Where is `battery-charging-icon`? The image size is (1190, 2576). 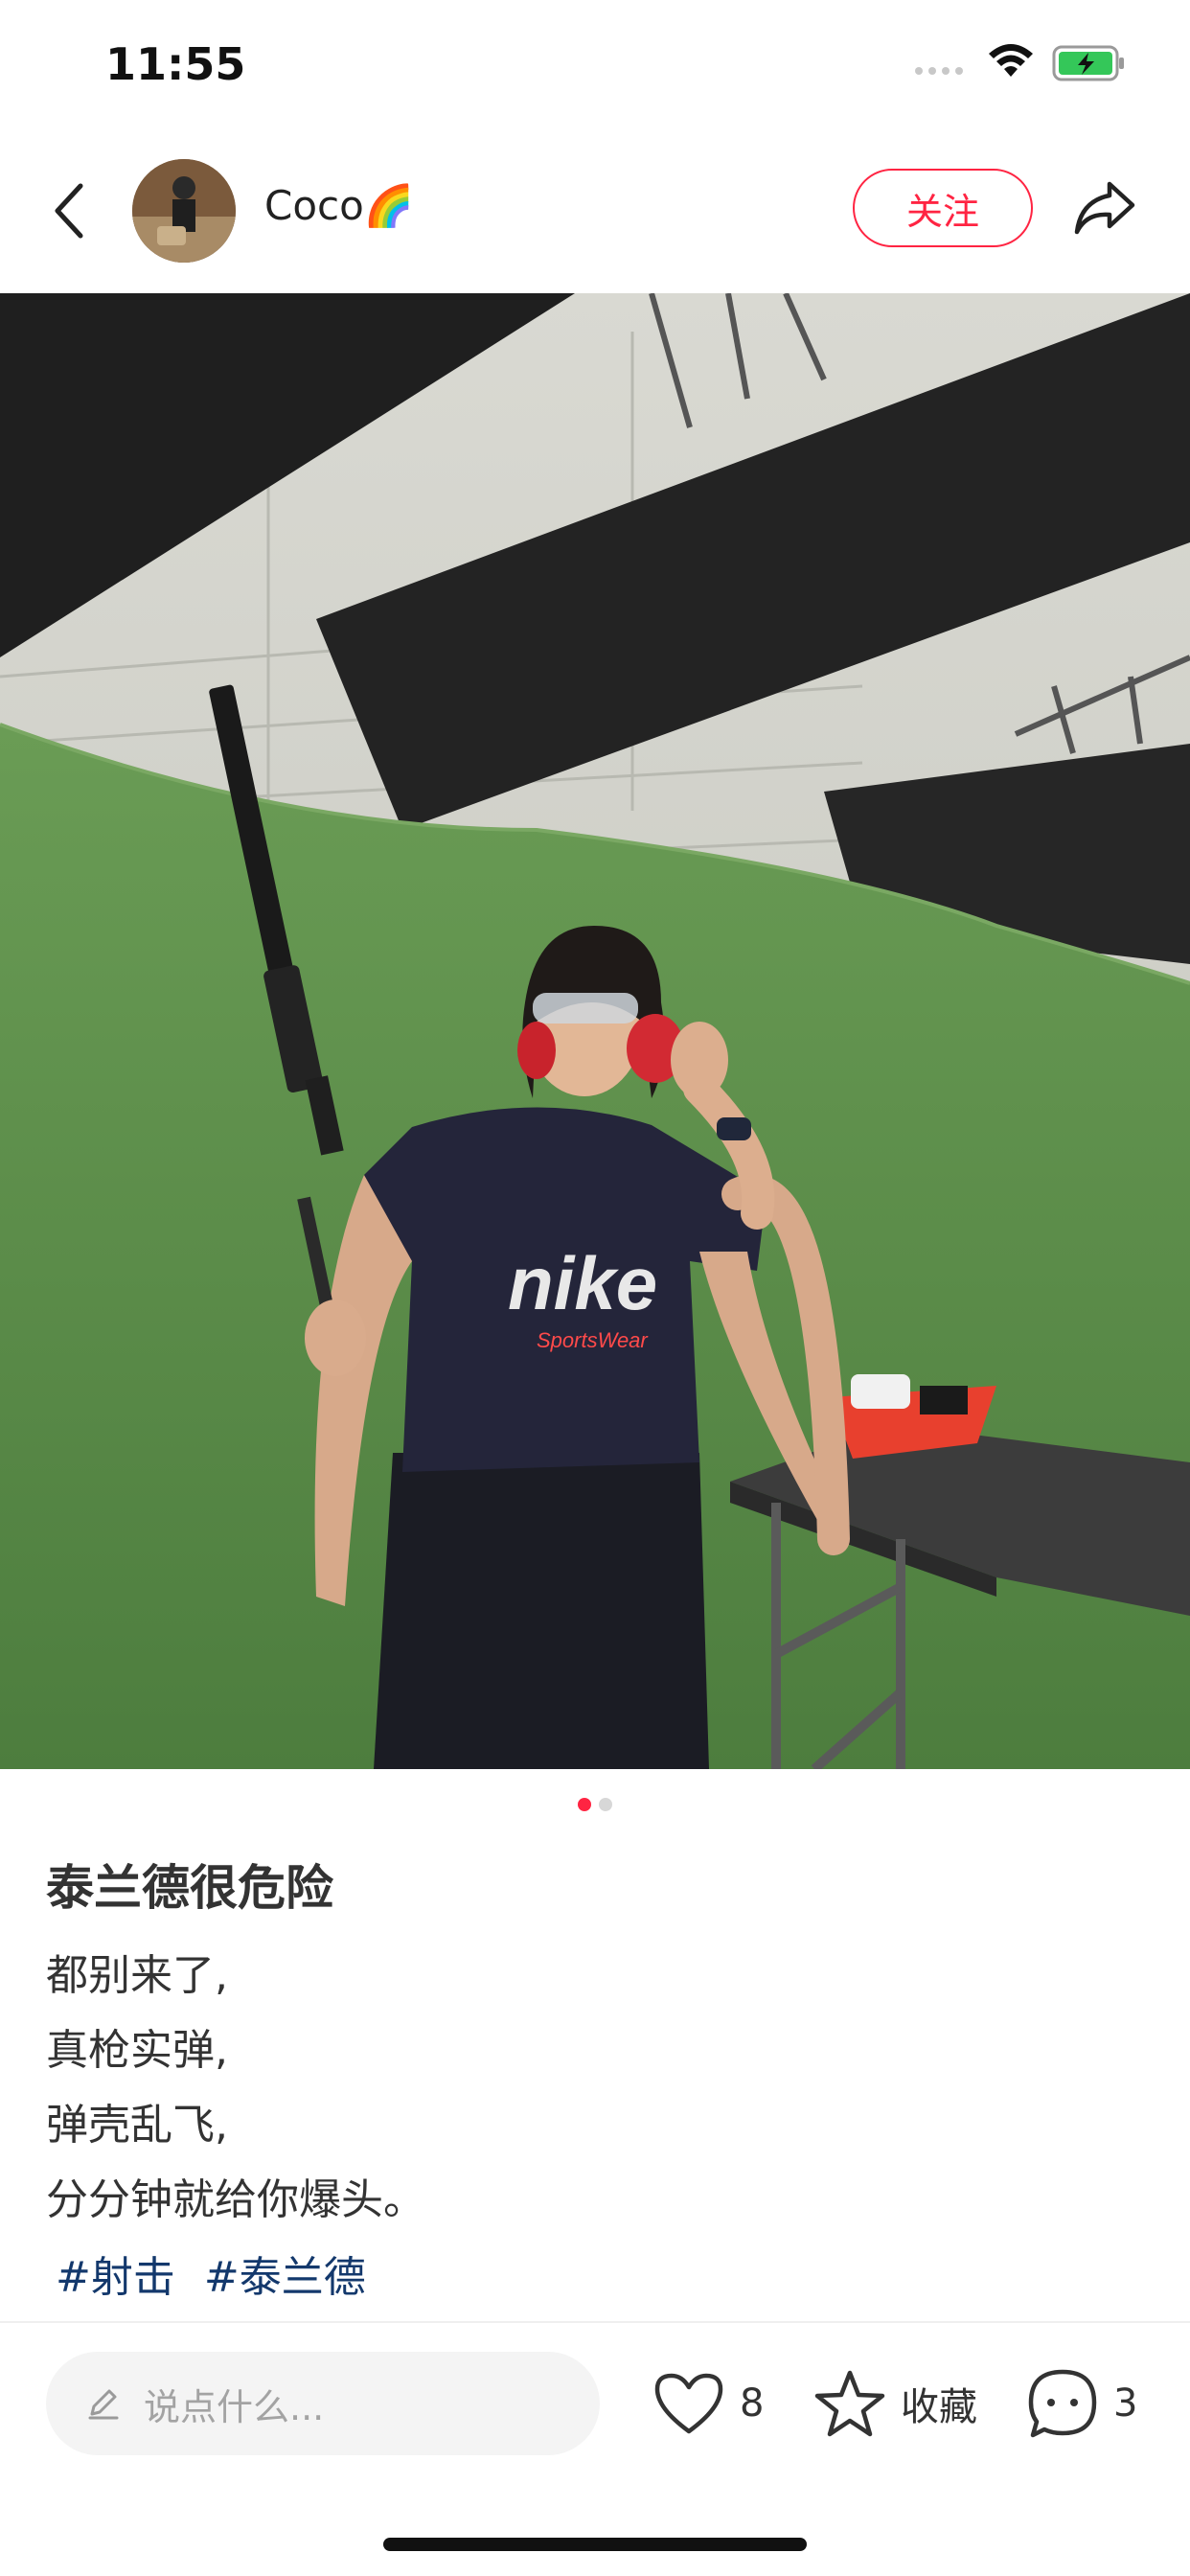 battery-charging-icon is located at coordinates (1088, 63).